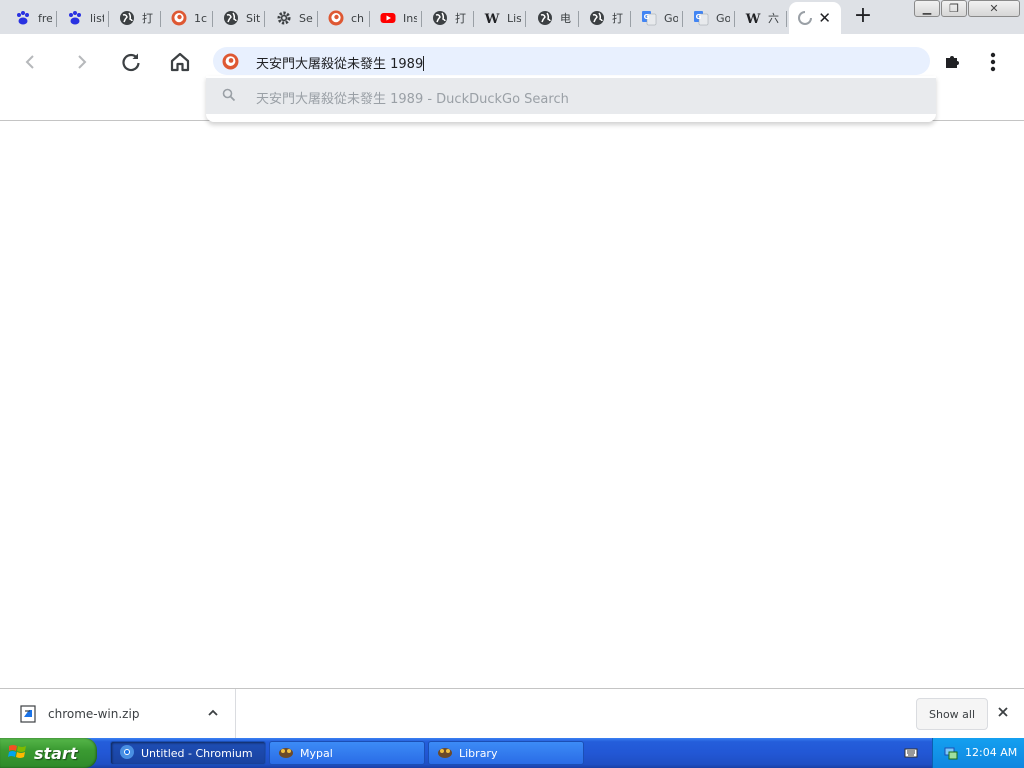  What do you see at coordinates (565, 18) in the screenshot?
I see `tab-title: 电` at bounding box center [565, 18].